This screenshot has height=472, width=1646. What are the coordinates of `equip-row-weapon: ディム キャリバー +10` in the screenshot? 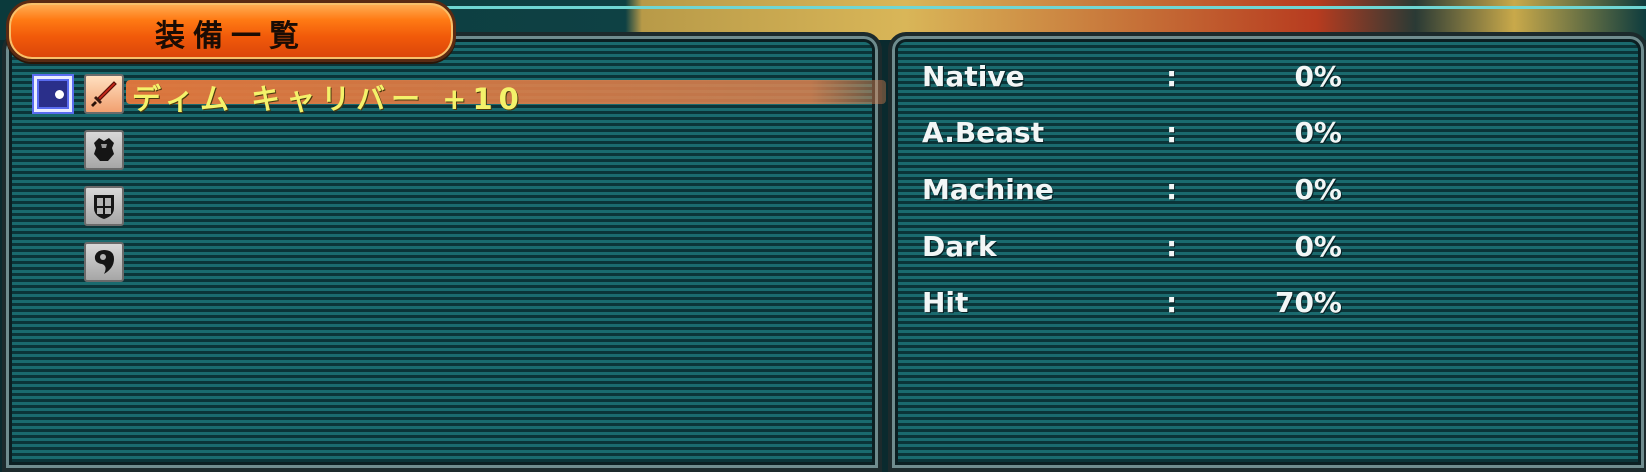 It's located at (460, 94).